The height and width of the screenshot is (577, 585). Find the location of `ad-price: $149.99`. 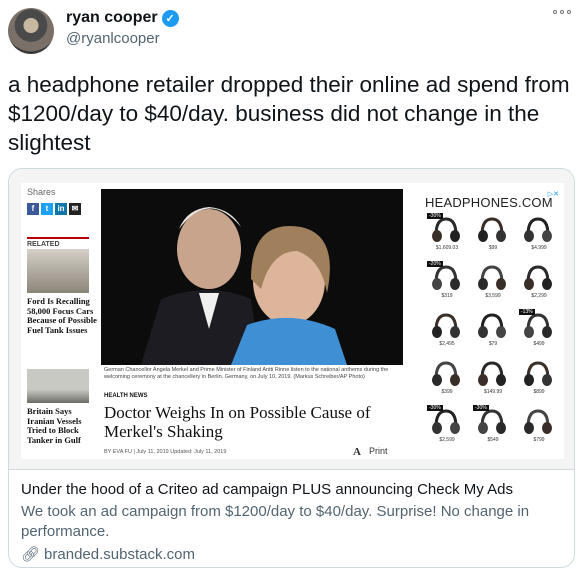

ad-price: $149.99 is located at coordinates (493, 392).